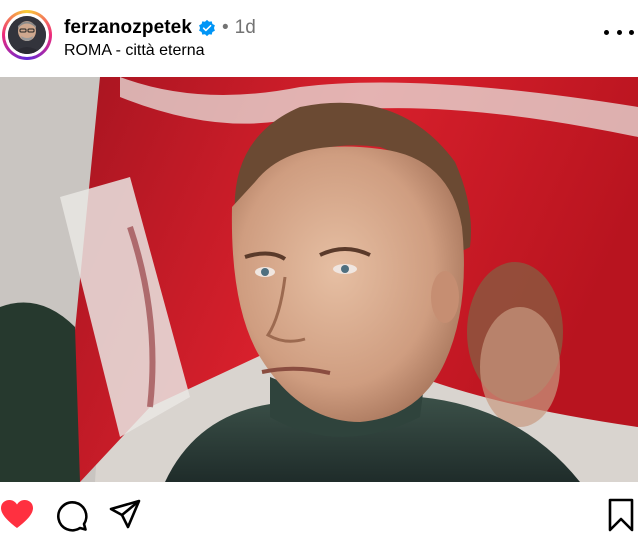 The height and width of the screenshot is (539, 638). Describe the element at coordinates (134, 51) in the screenshot. I see `location-link: ROMA - città eterna` at that location.